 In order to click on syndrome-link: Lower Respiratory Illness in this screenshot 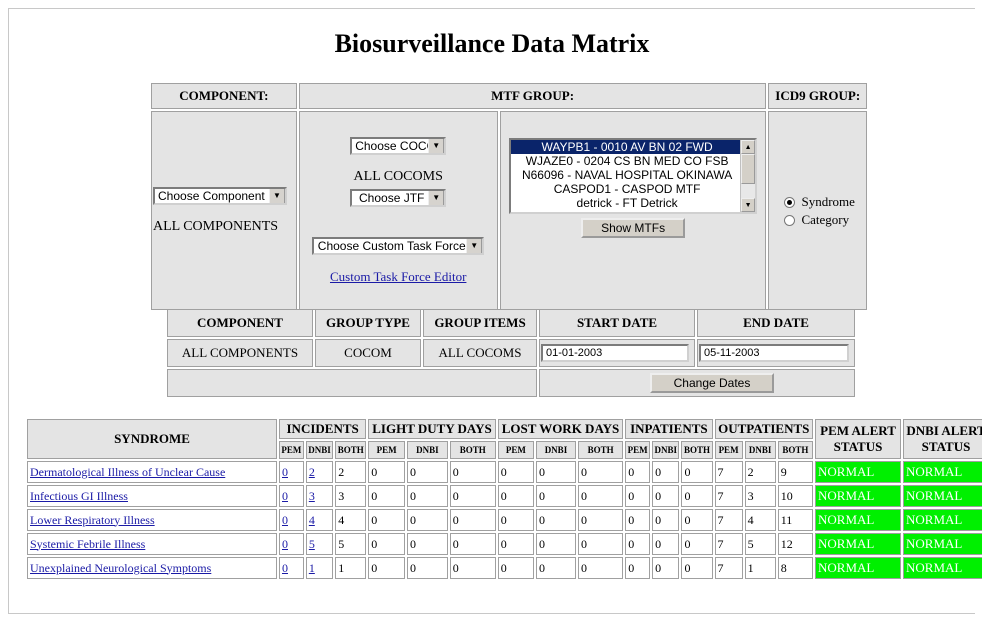, I will do `click(92, 520)`.